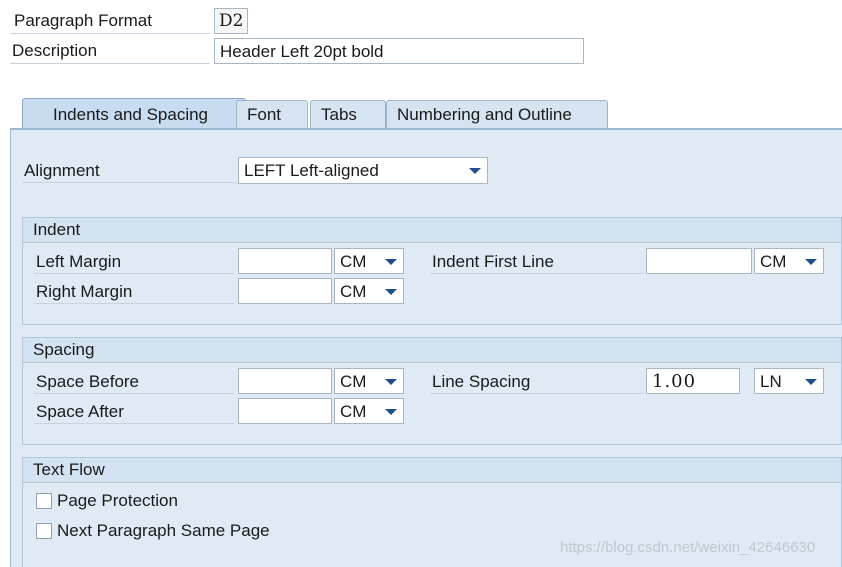 The image size is (842, 567). I want to click on line-spacing-input: 1.00, so click(693, 381).